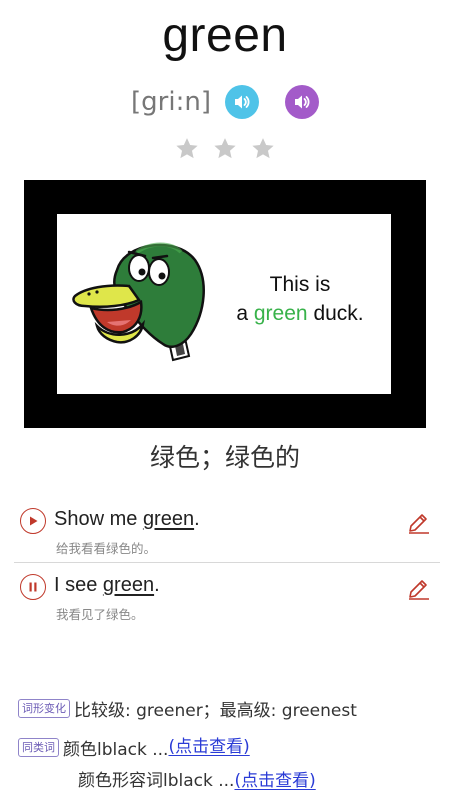 The width and height of the screenshot is (450, 800). What do you see at coordinates (106, 548) in the screenshot?
I see `example-chinese: 给我看看绿色的。` at bounding box center [106, 548].